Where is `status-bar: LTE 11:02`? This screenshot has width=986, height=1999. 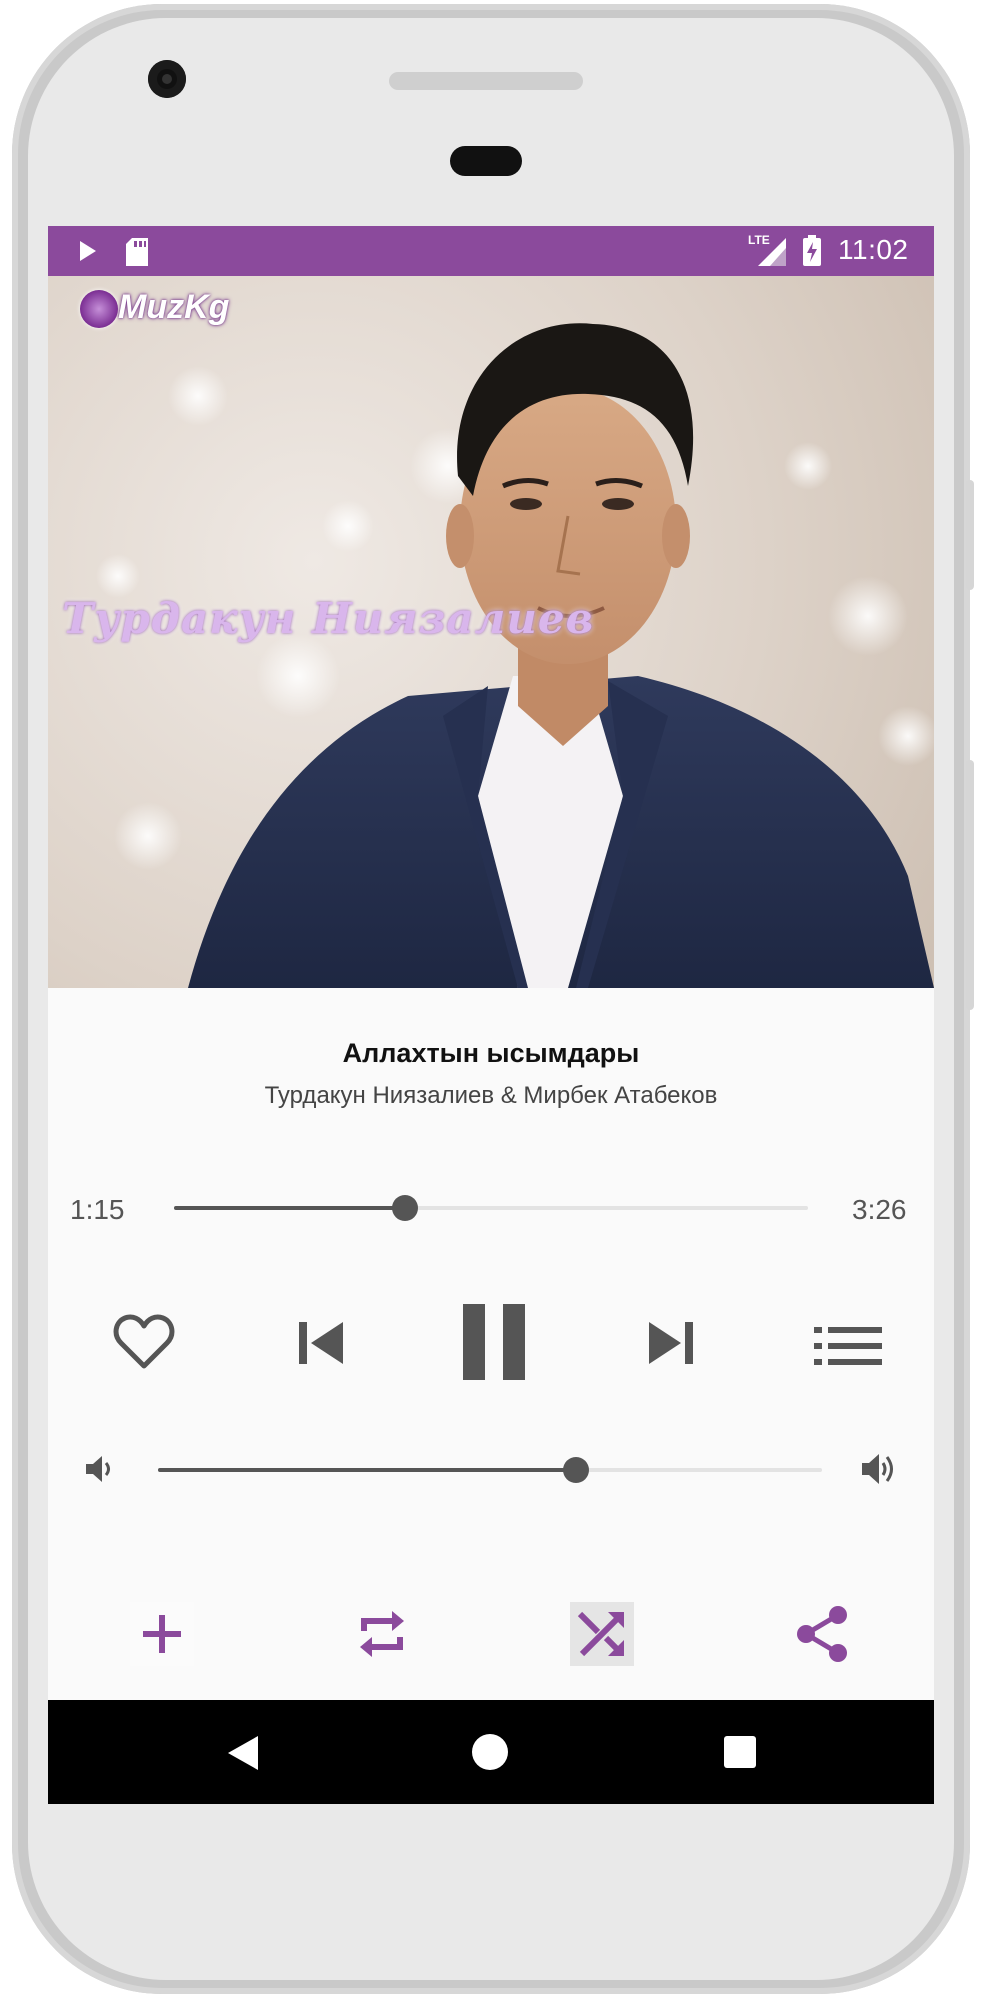
status-bar: LTE 11:02 is located at coordinates (491, 251).